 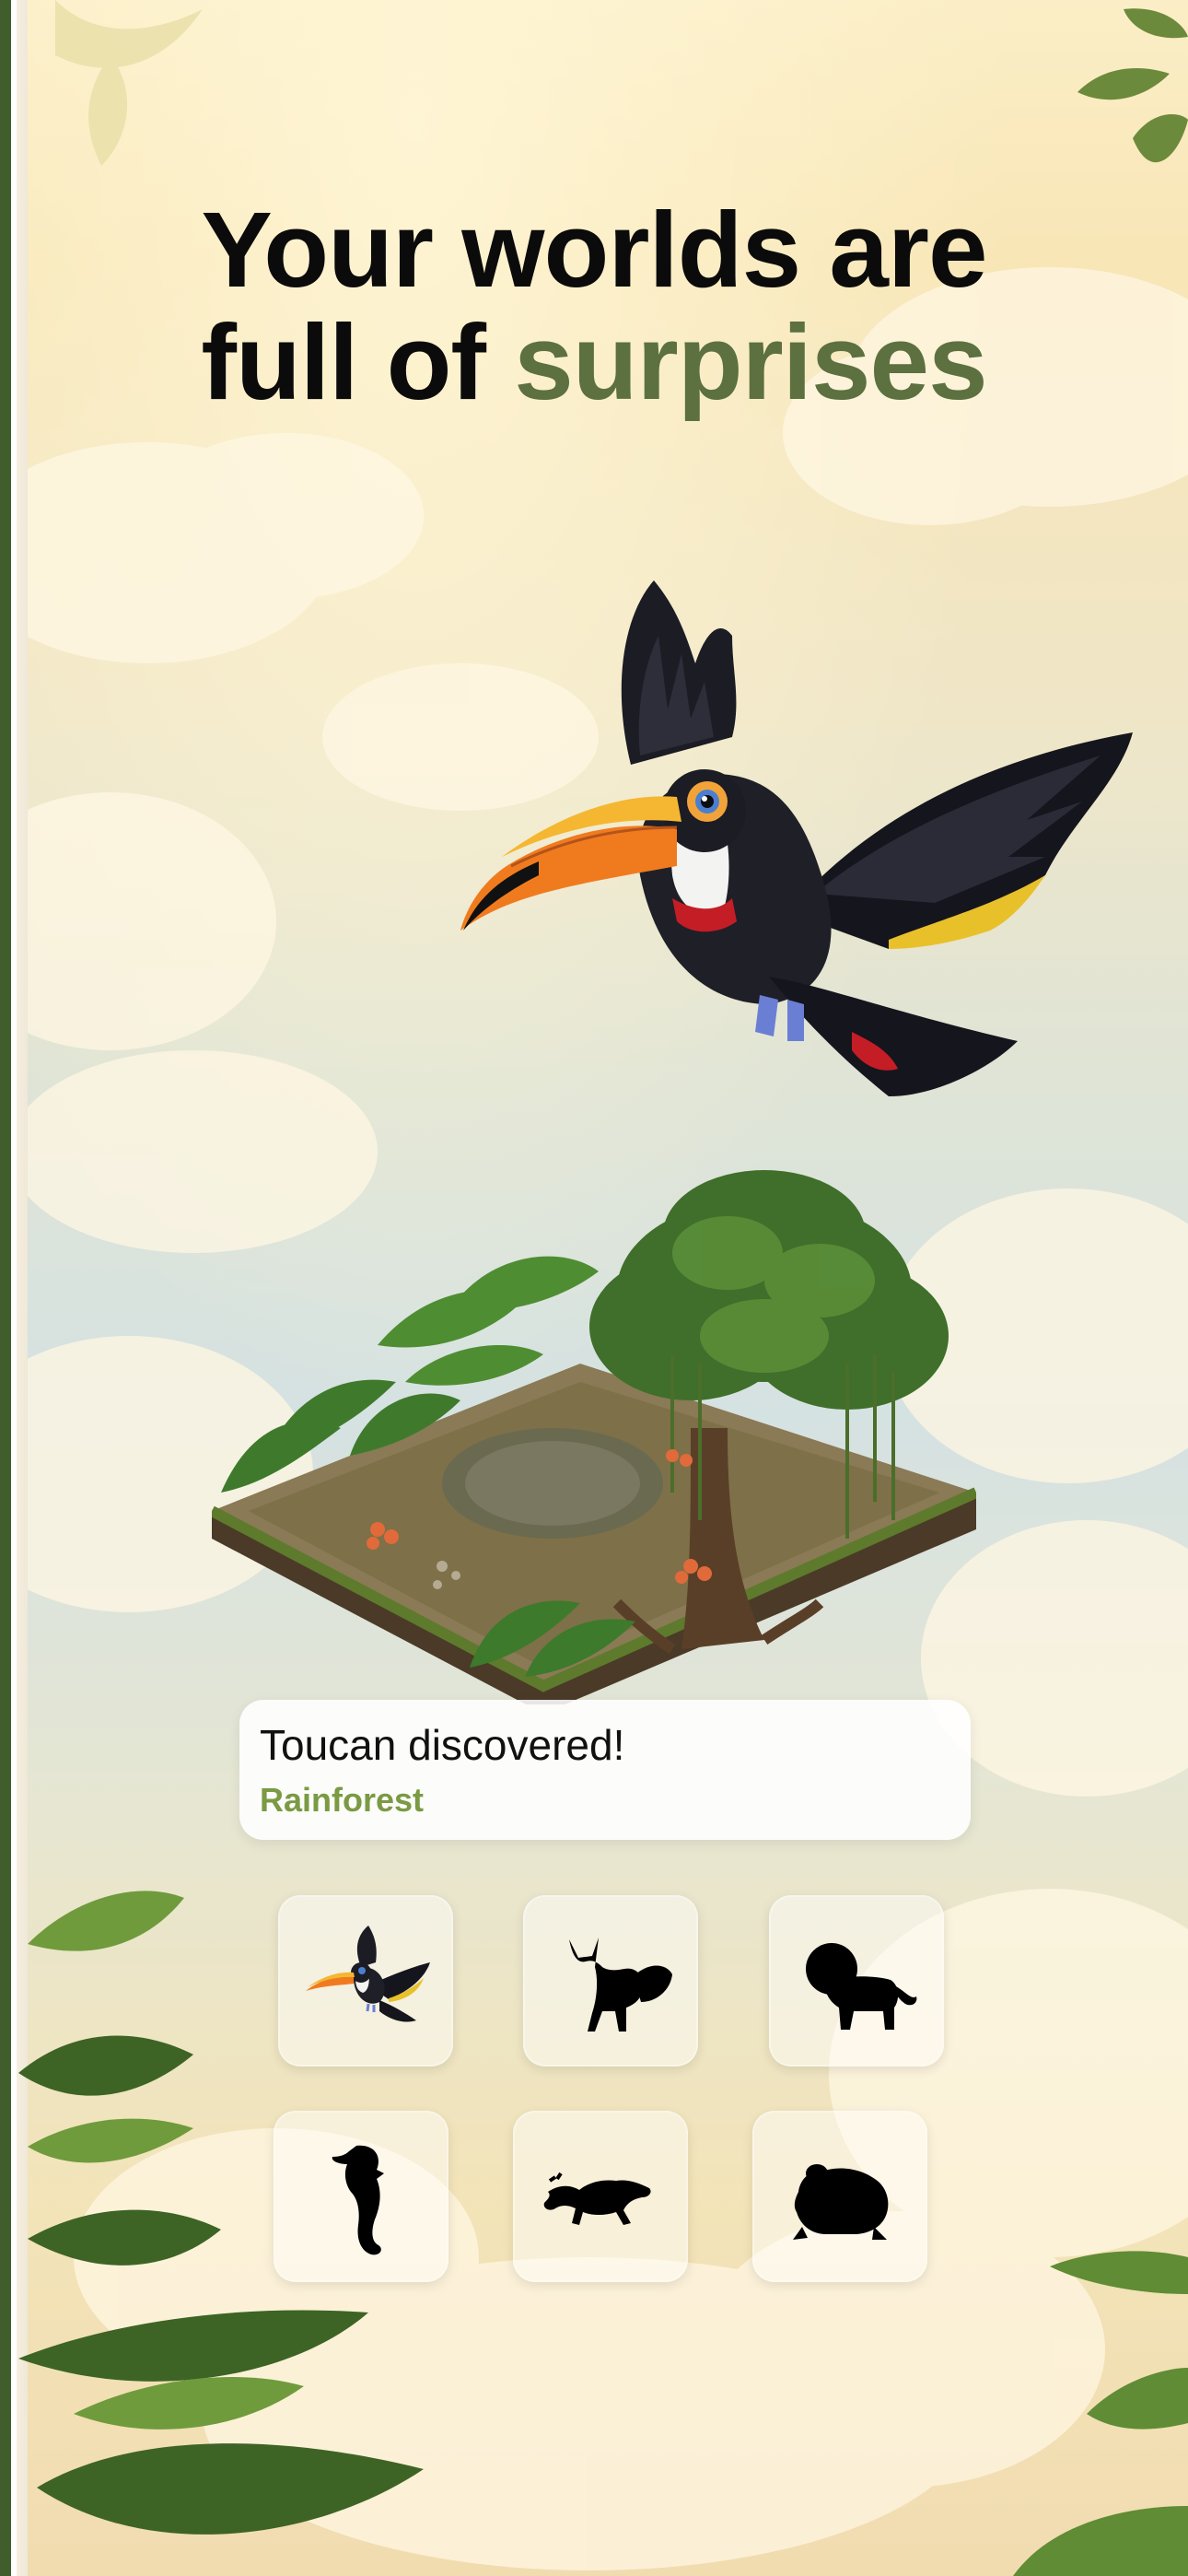 What do you see at coordinates (1132, 85) in the screenshot?
I see `top-right-leaves` at bounding box center [1132, 85].